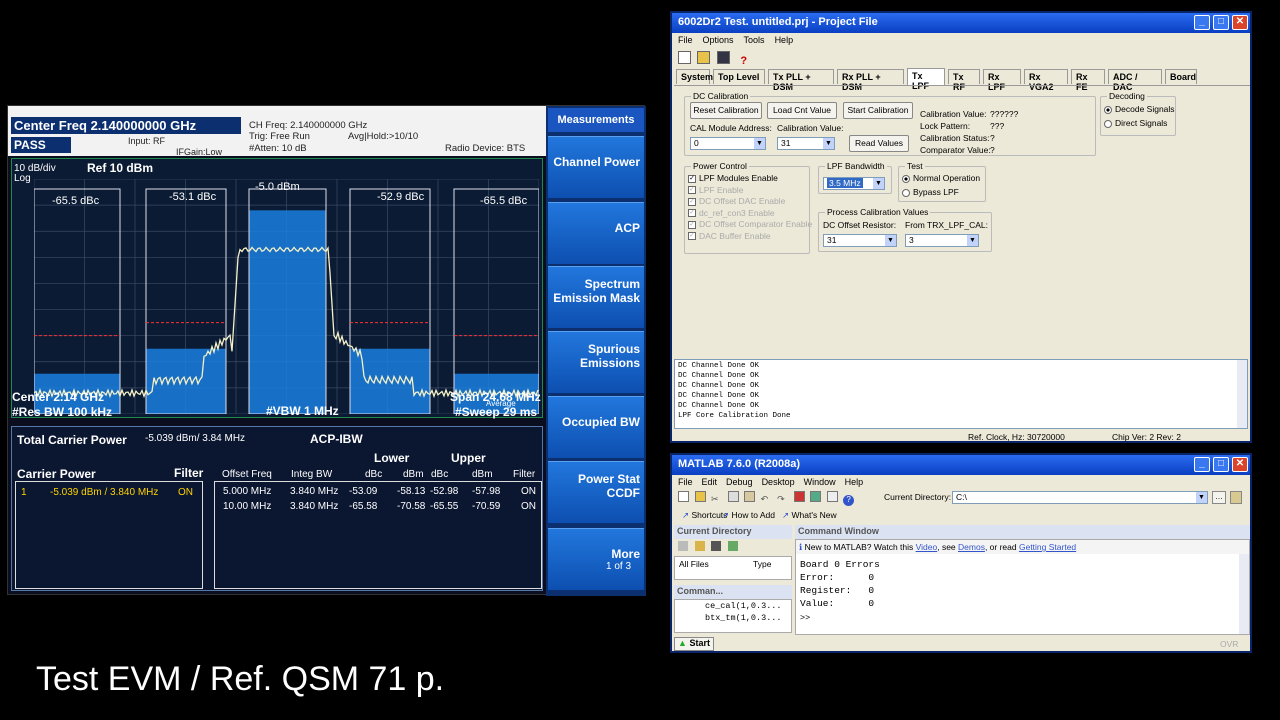 Image resolution: width=1280 pixels, height=720 pixels. Describe the element at coordinates (750, 224) in the screenshot. I see `power-control-checkbox: ✓ DC Offset Comparator Enable` at that location.